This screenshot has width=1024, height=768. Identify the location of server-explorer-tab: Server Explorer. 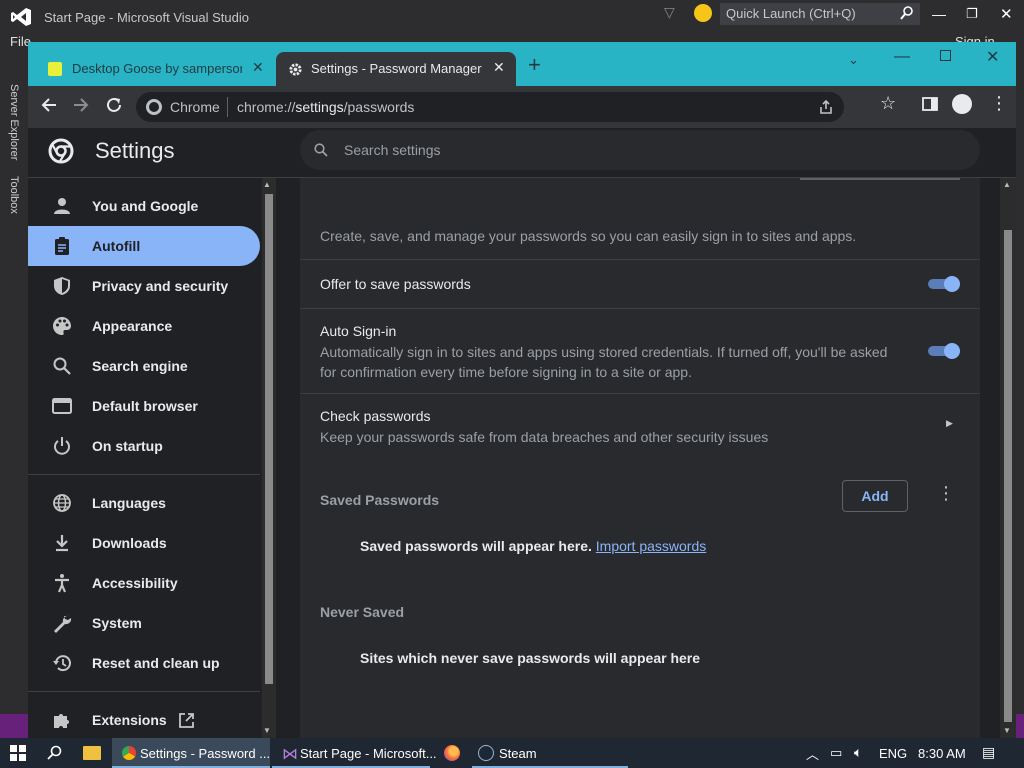
(14, 122).